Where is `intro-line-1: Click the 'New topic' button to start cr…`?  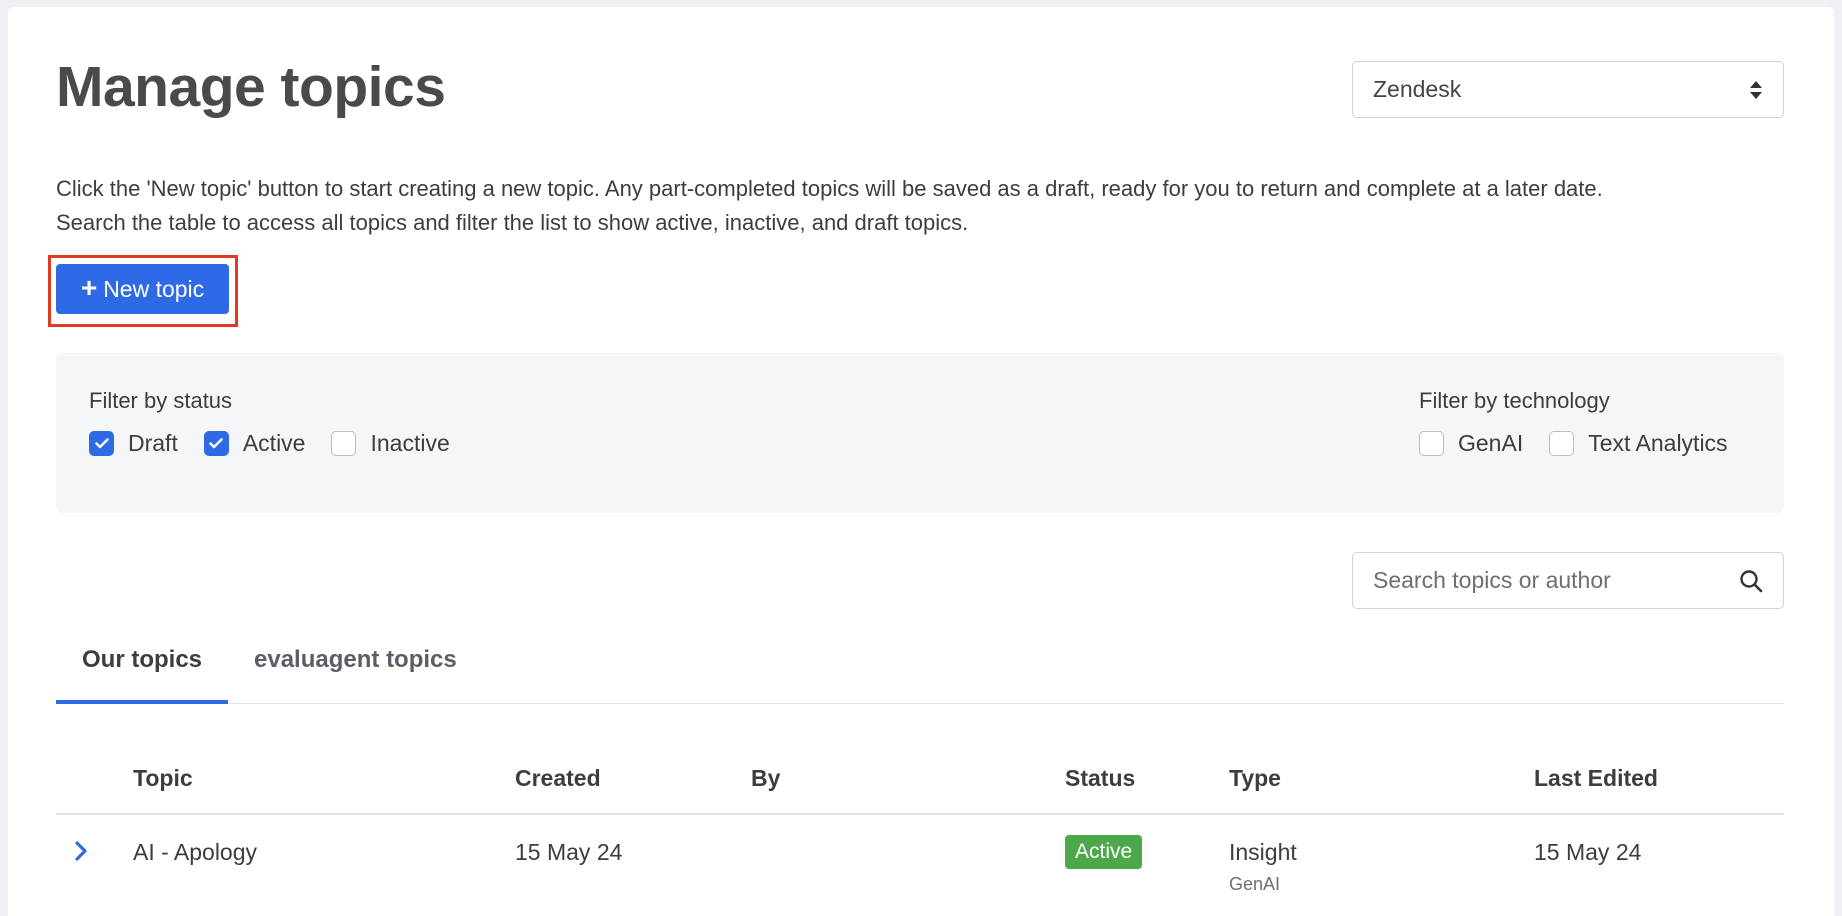
intro-line-1: Click the 'New topic' button to start cr… is located at coordinates (829, 188).